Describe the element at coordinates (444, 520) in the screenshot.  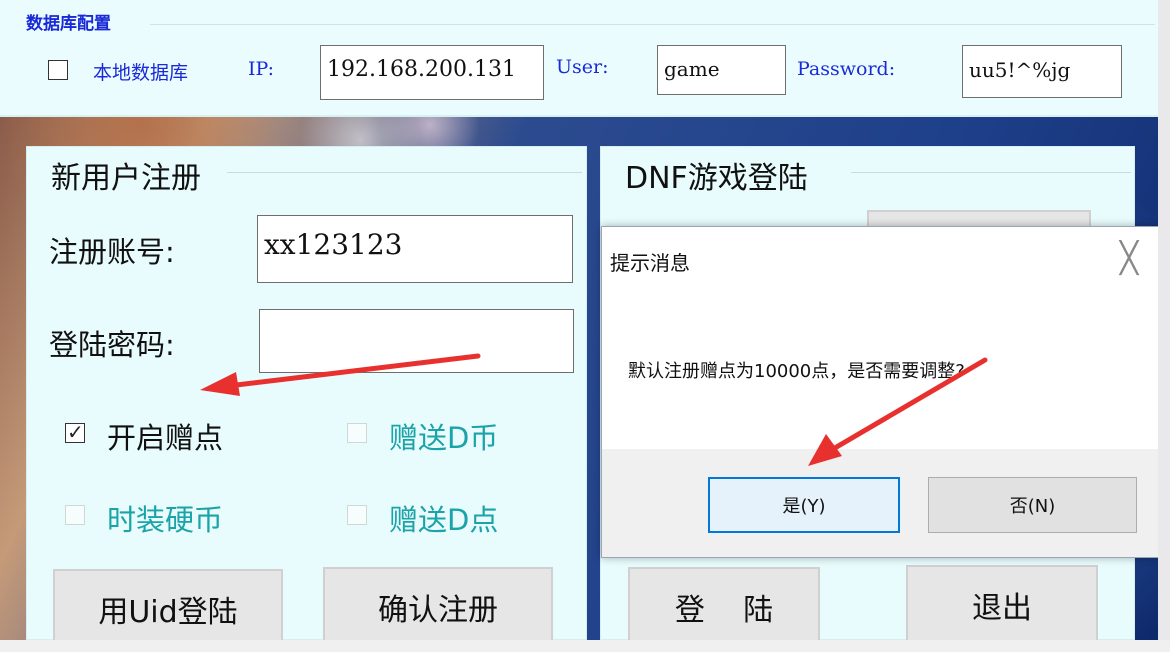
I see `give-dpoint-label: 赠送D点` at that location.